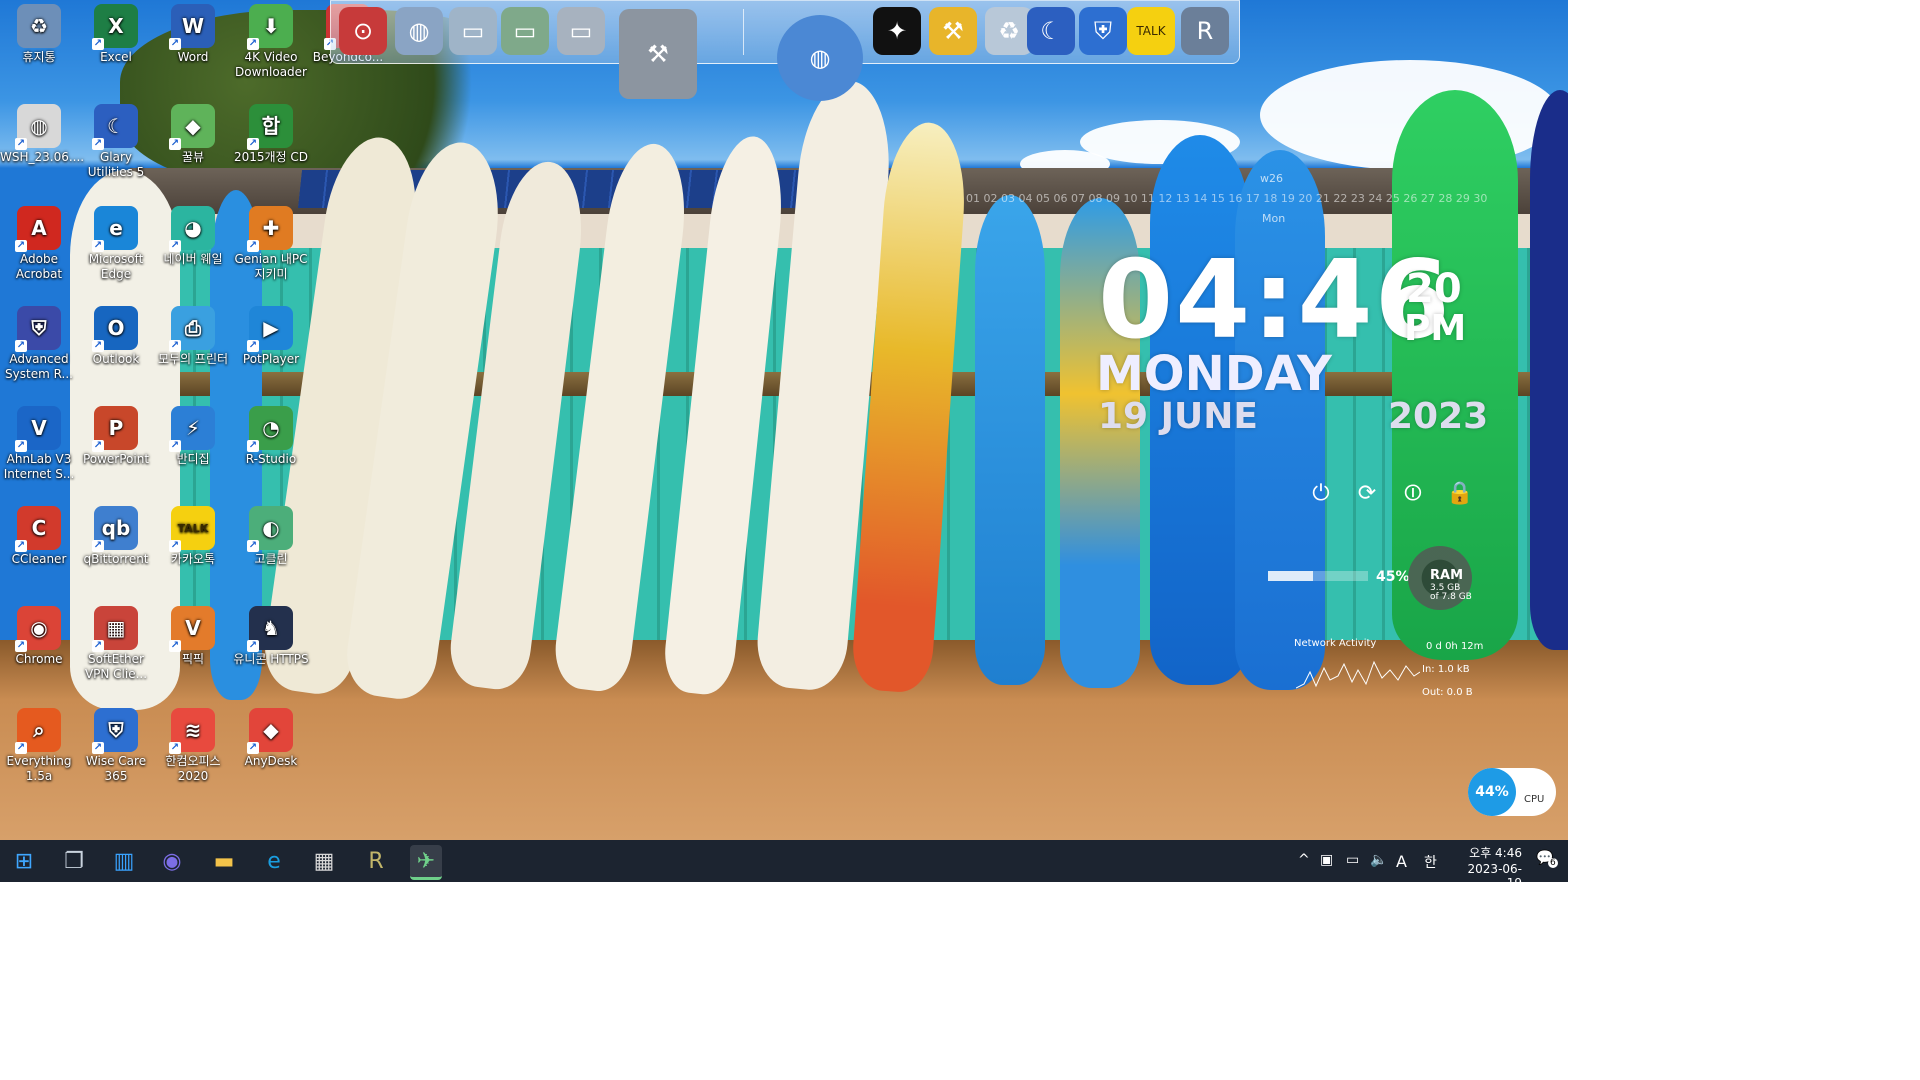 This screenshot has height=1080, width=1920. Describe the element at coordinates (1435, 328) in the screenshot. I see `clock-ampm: PM` at that location.